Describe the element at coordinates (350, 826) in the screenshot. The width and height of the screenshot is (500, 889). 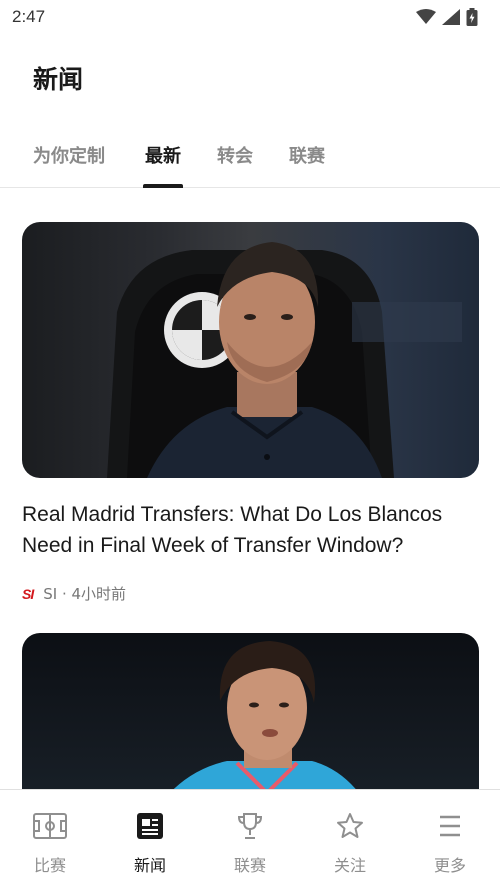
I see `star-icon` at that location.